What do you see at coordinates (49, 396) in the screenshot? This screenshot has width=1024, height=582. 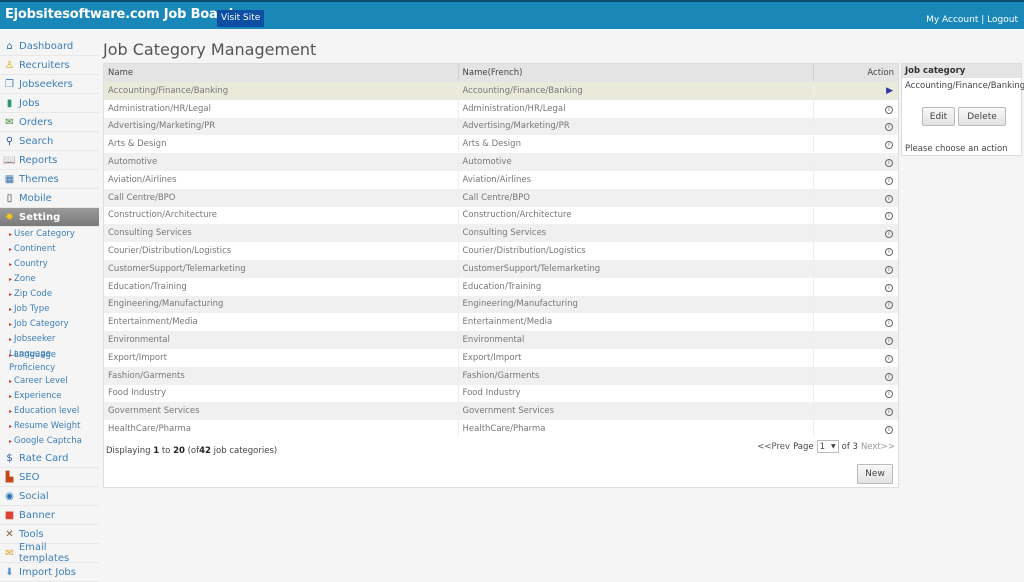 I see `sidebar-subitem-experience: ▸ Experience` at bounding box center [49, 396].